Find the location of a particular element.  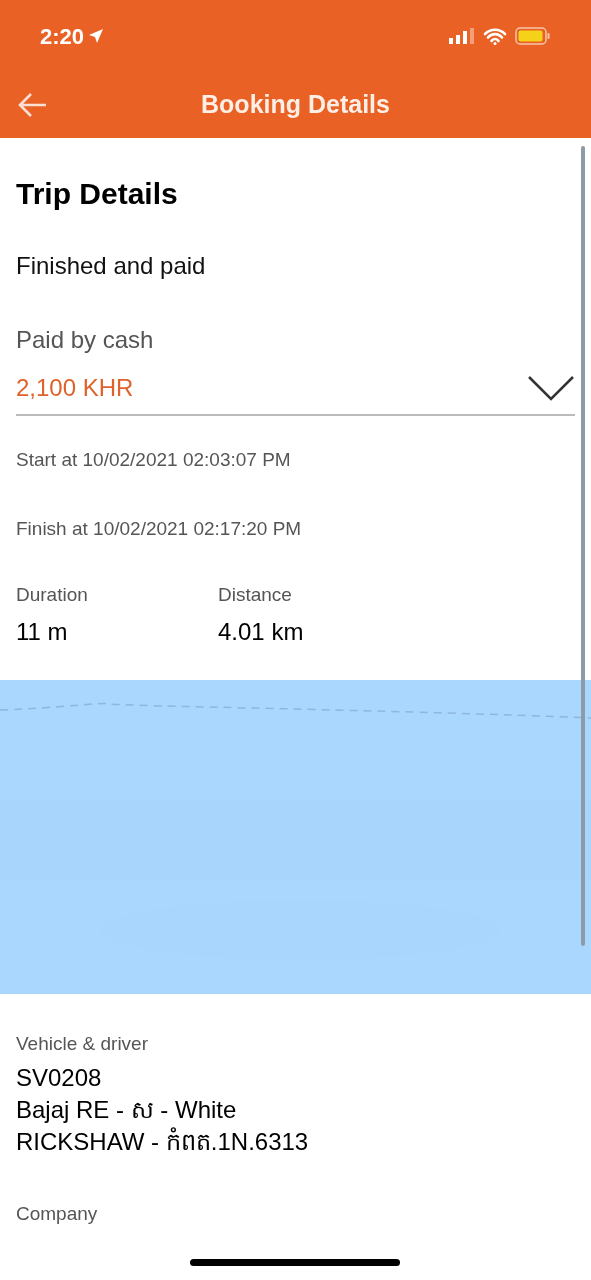

stat-label: Distance is located at coordinates (255, 595).